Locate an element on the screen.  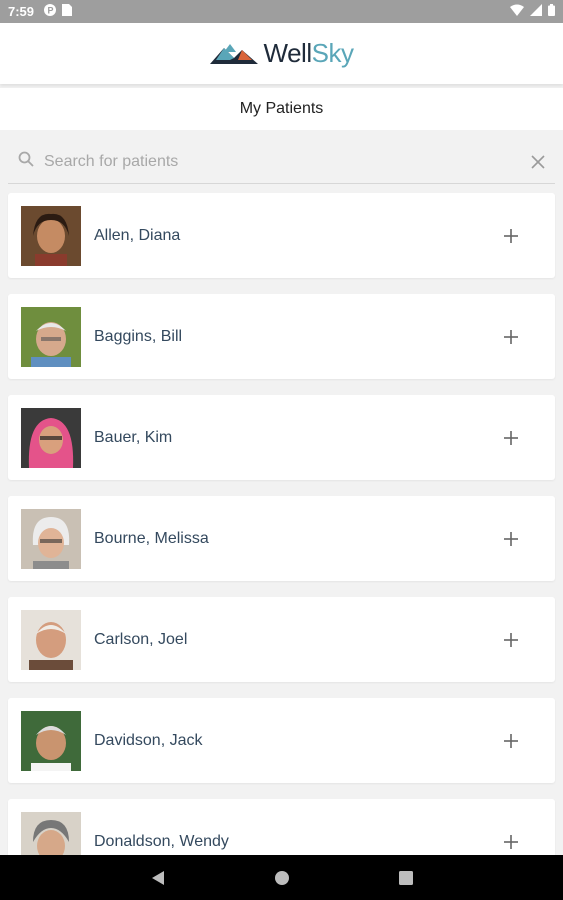
svg-text: P is located at coordinates (51, 11).